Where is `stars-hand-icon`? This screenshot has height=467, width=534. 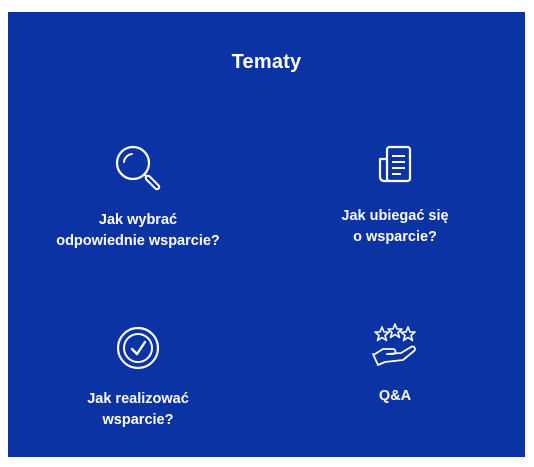 stars-hand-icon is located at coordinates (394, 344).